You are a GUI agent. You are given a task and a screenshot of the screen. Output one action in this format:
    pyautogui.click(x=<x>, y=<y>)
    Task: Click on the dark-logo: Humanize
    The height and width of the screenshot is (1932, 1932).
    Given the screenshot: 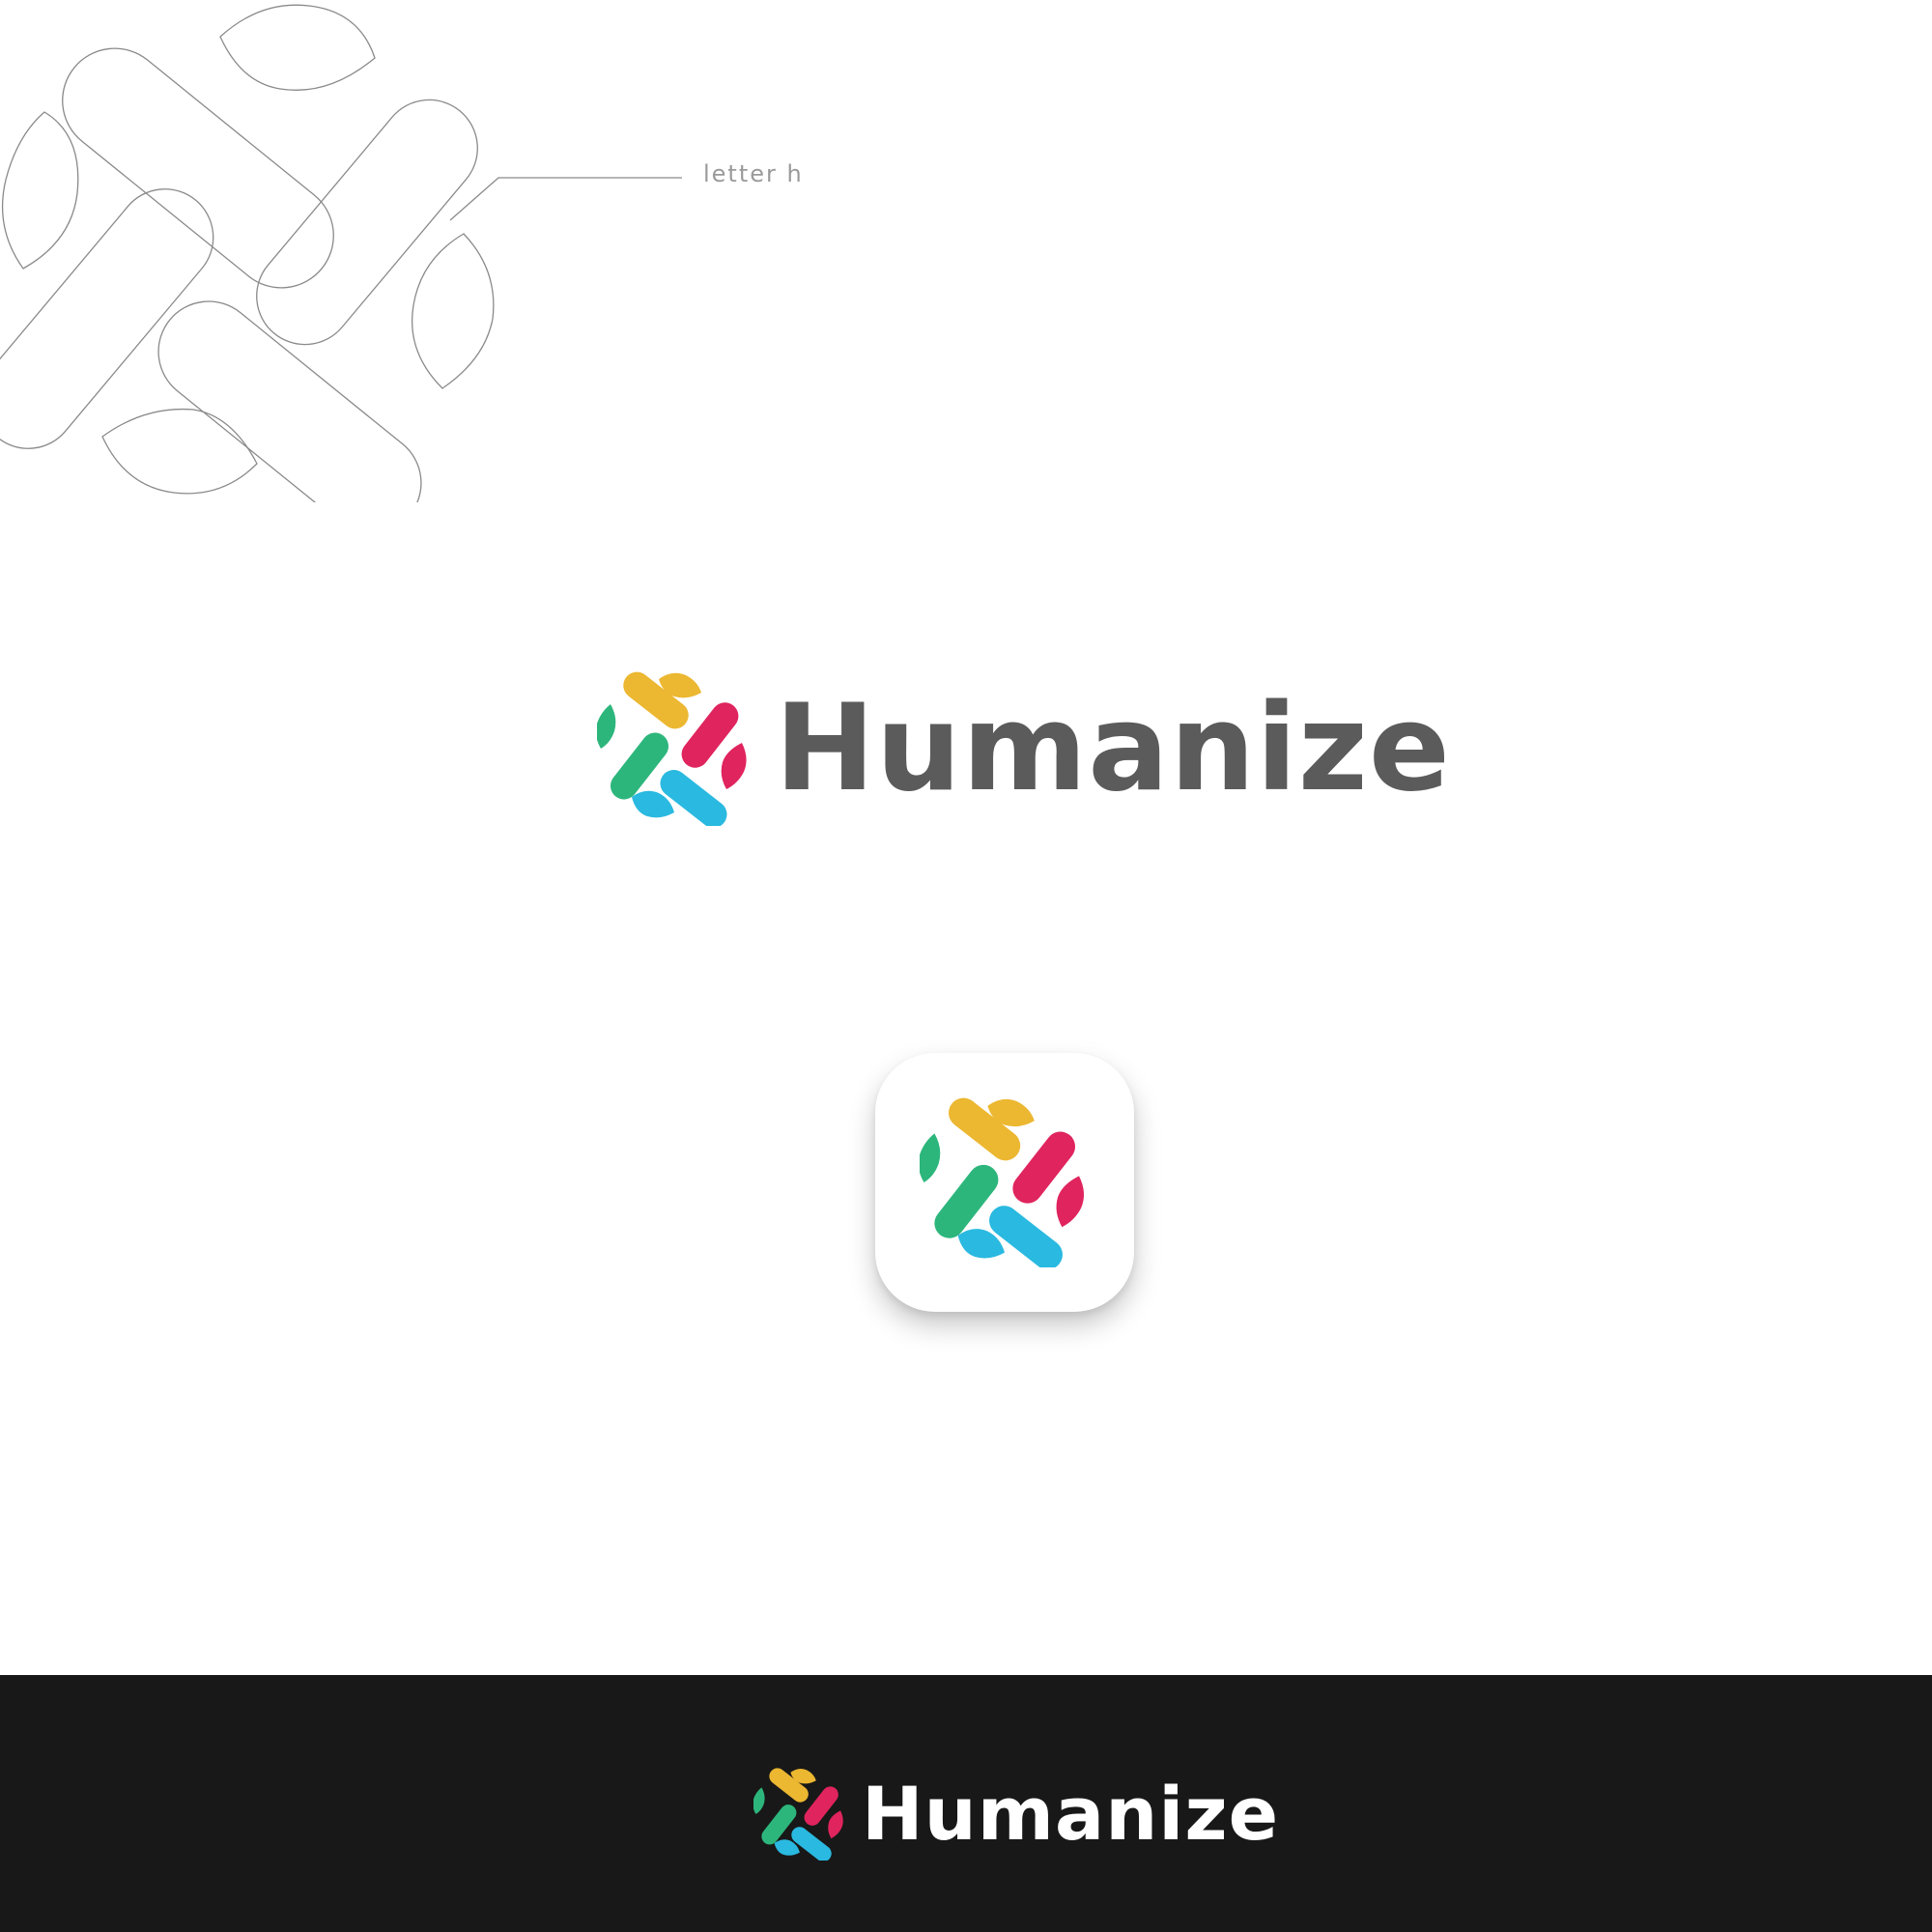 What is the action you would take?
    pyautogui.click(x=1016, y=1814)
    